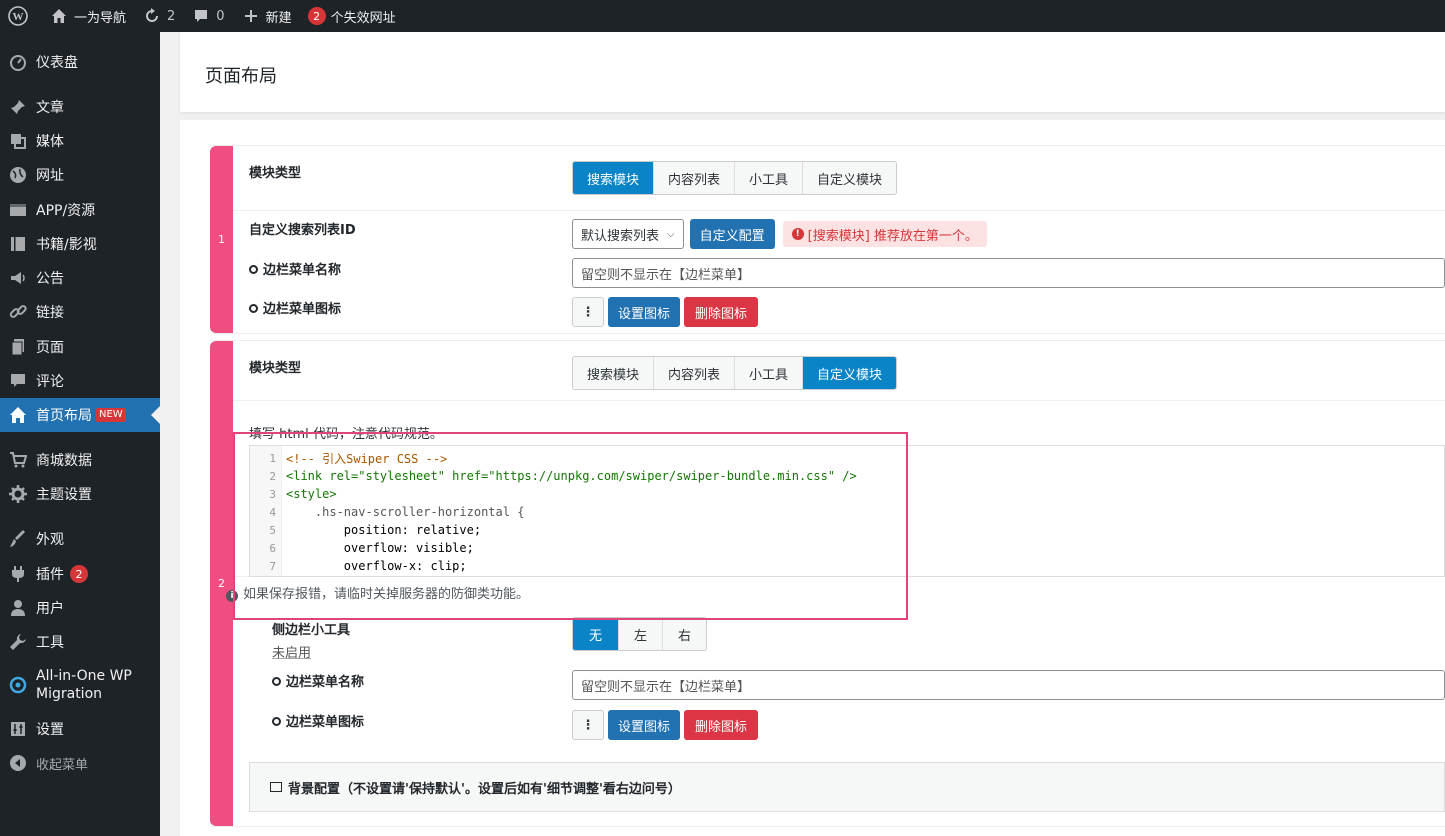 The width and height of the screenshot is (1445, 836). I want to click on wrench-icon, so click(18, 642).